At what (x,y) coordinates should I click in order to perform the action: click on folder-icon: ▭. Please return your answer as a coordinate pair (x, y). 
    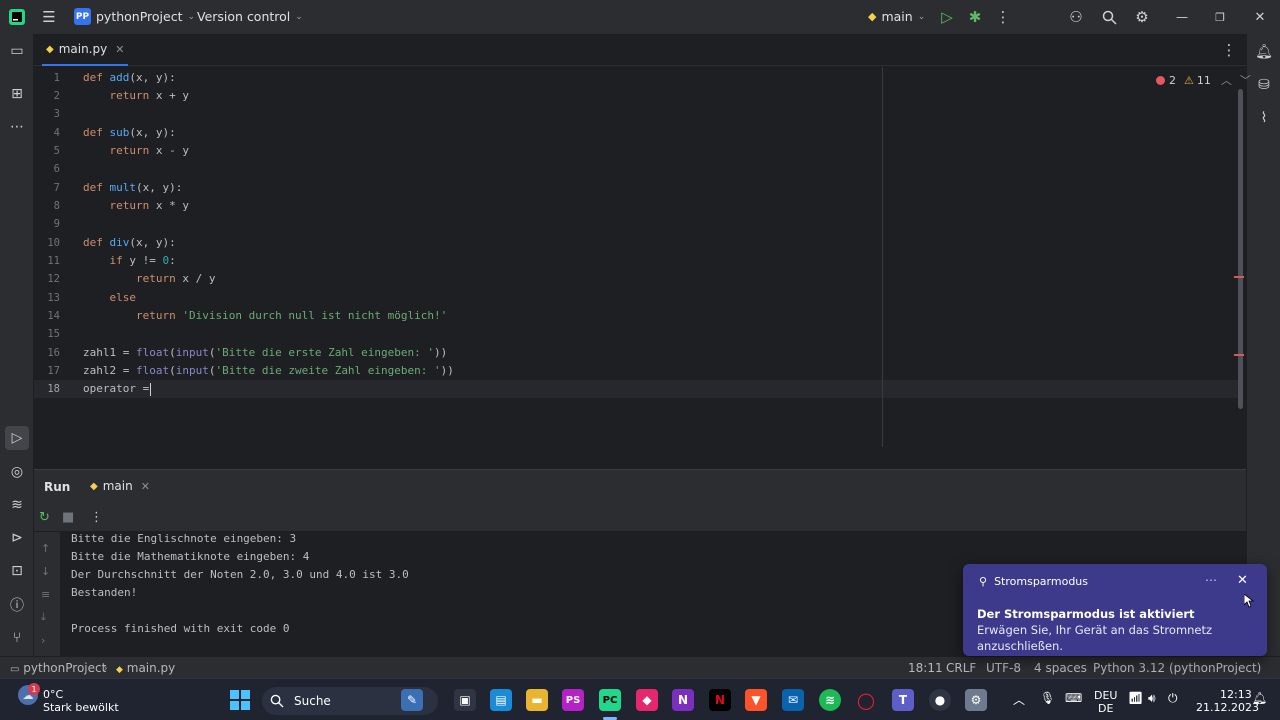
    Looking at the image, I should click on (17, 51).